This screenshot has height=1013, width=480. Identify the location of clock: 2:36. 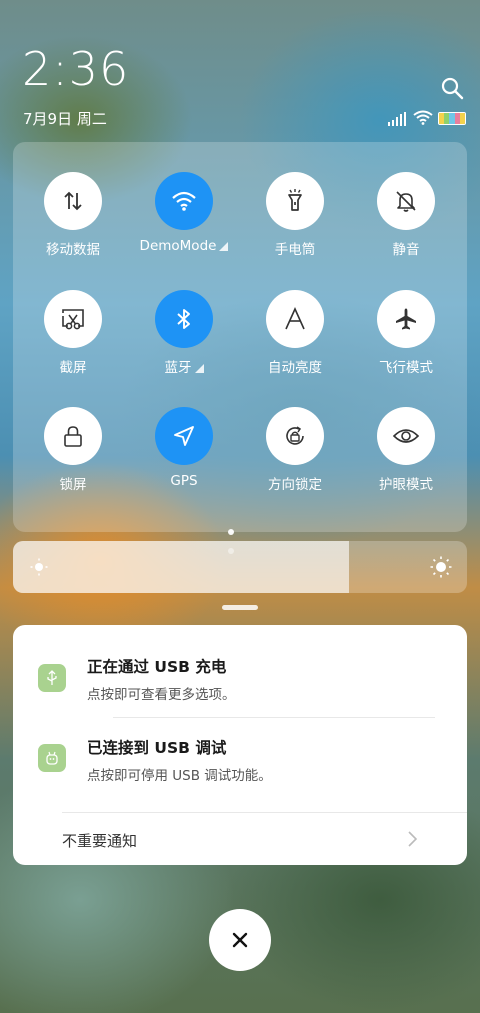
(76, 69).